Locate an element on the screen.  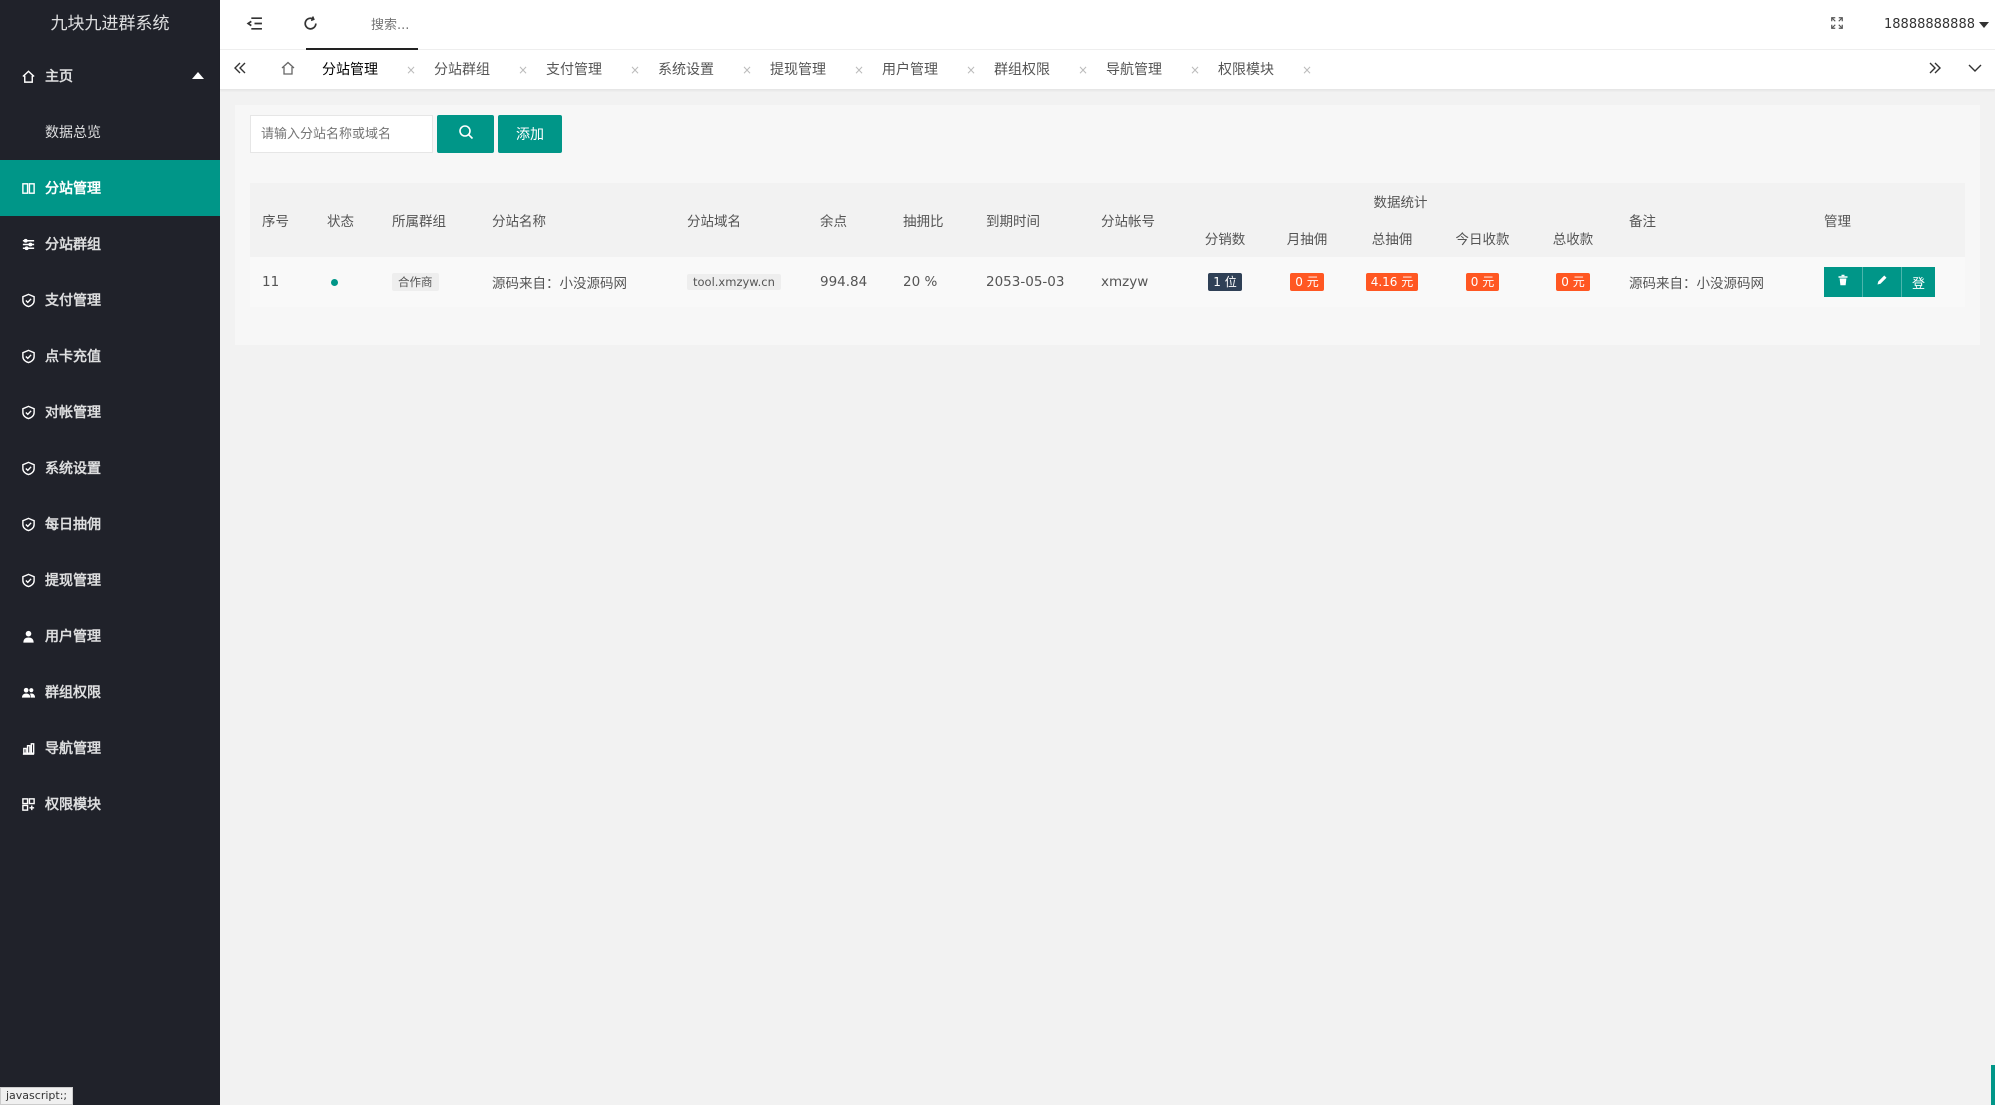
search-input is located at coordinates (465, 25).